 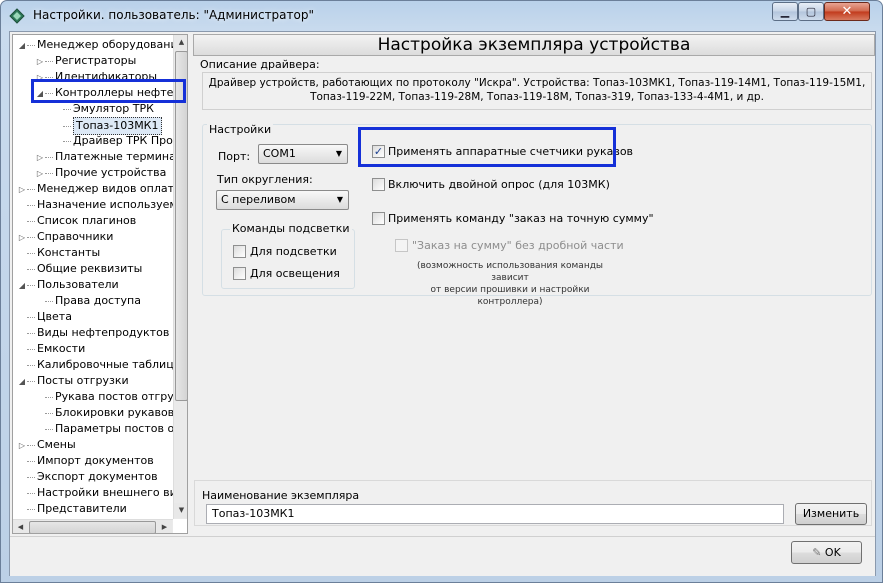 I want to click on scroll-thumb-horizontal, so click(x=92, y=527).